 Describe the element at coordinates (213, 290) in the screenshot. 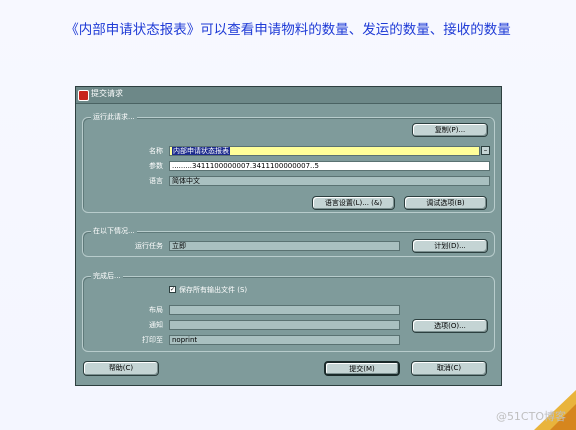

I see `save-outputs-label: 保存所有输出文件 (S)` at that location.